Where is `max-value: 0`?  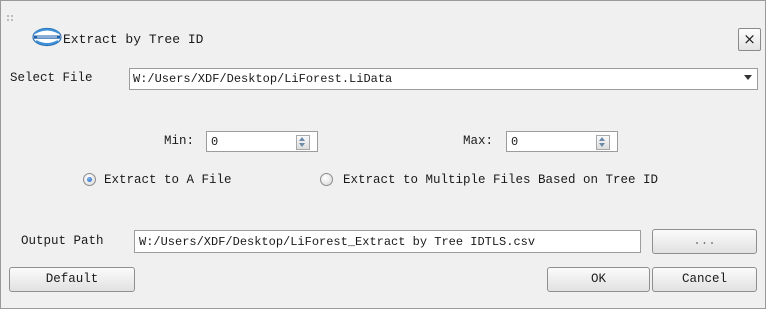 max-value: 0 is located at coordinates (515, 142).